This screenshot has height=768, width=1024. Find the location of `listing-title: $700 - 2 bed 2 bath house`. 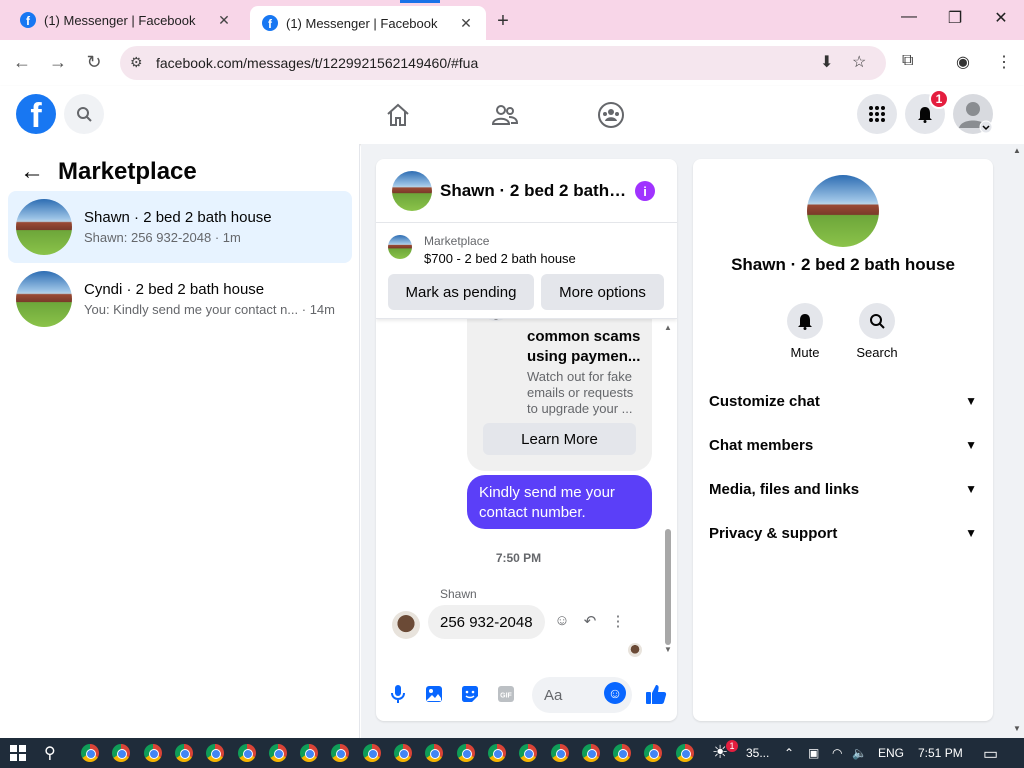

listing-title: $700 - 2 bed 2 bath house is located at coordinates (500, 258).